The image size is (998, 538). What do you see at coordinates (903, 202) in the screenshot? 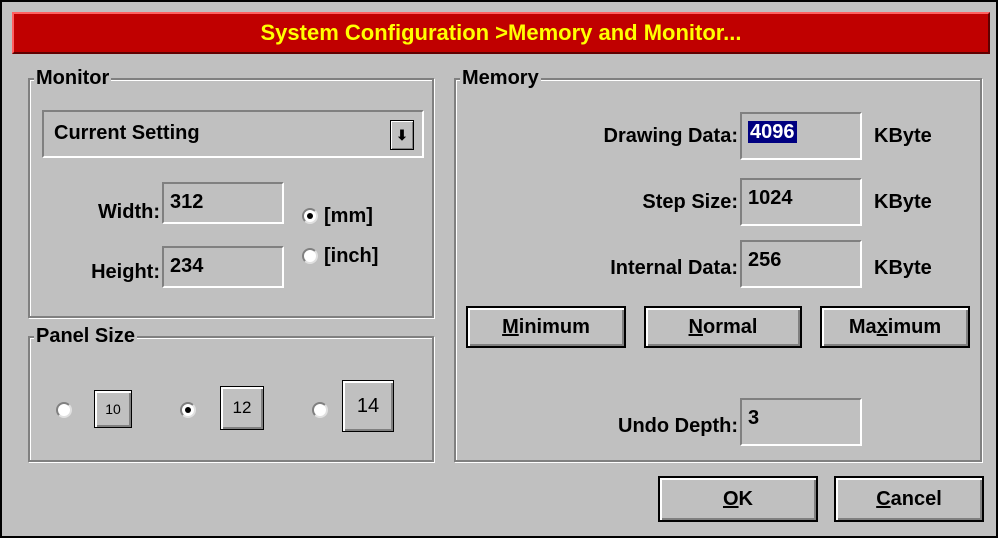
I see `step-size-unit: KByte` at bounding box center [903, 202].